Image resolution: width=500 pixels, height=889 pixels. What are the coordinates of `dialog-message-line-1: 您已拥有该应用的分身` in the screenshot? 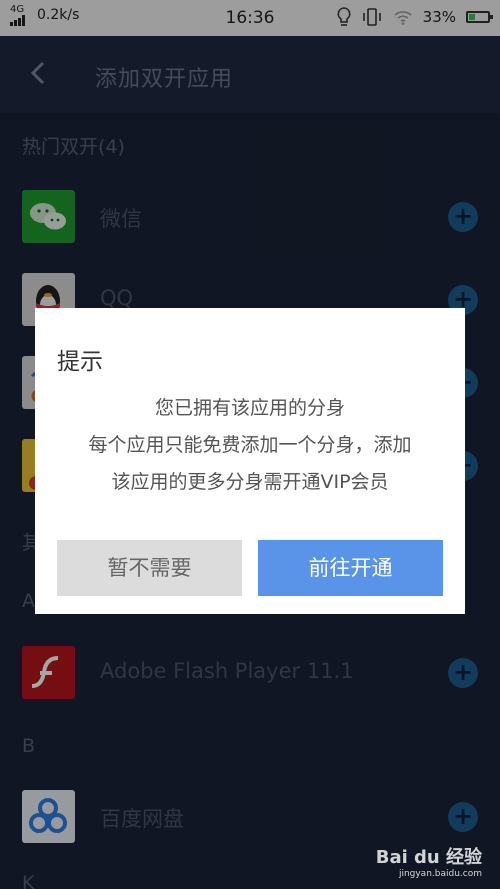 It's located at (249, 408).